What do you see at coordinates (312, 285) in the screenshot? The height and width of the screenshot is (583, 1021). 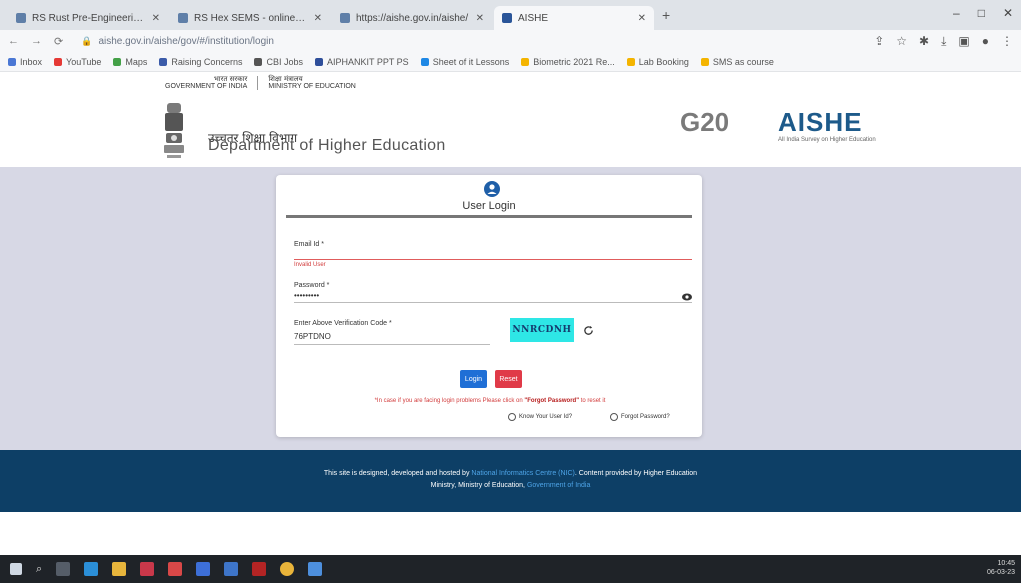 I see `password-label: Password *` at bounding box center [312, 285].